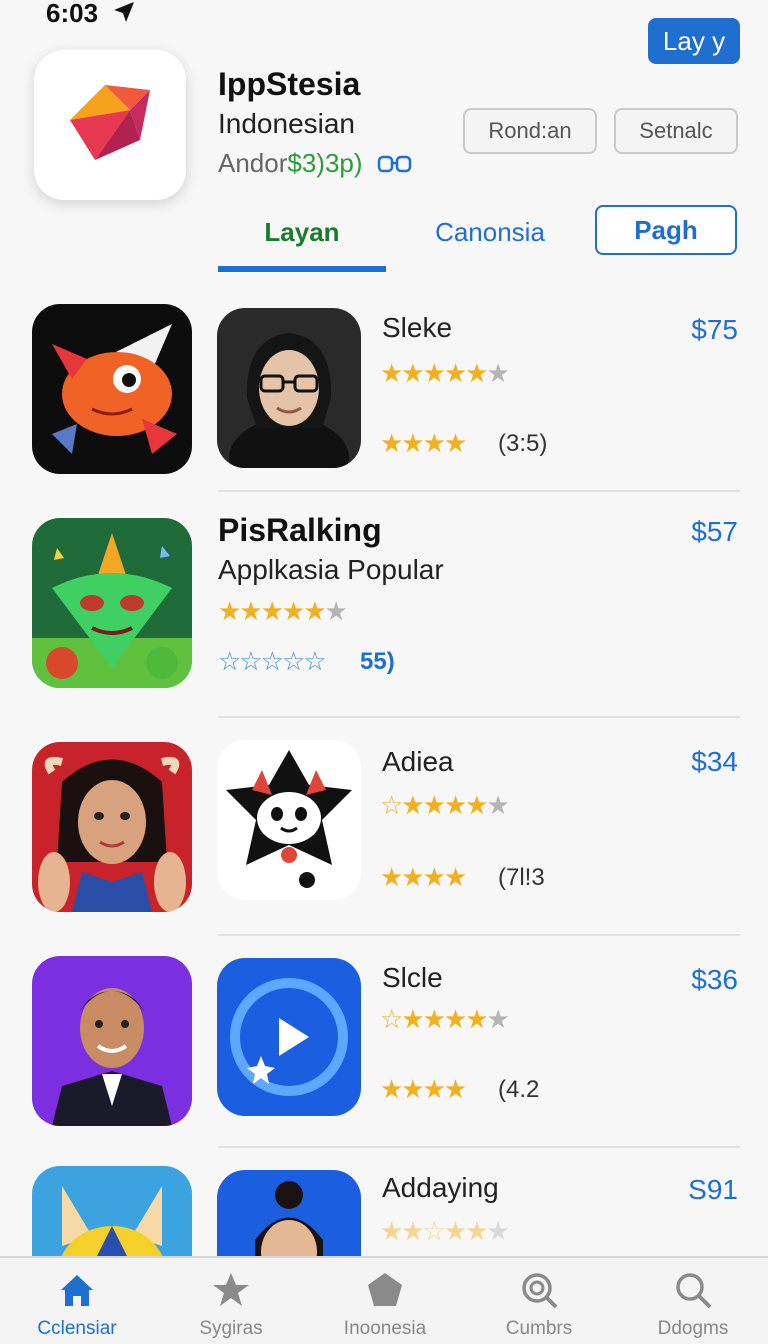 Image resolution: width=768 pixels, height=1344 pixels. I want to click on app-subtitle: Indonesian, so click(287, 123).